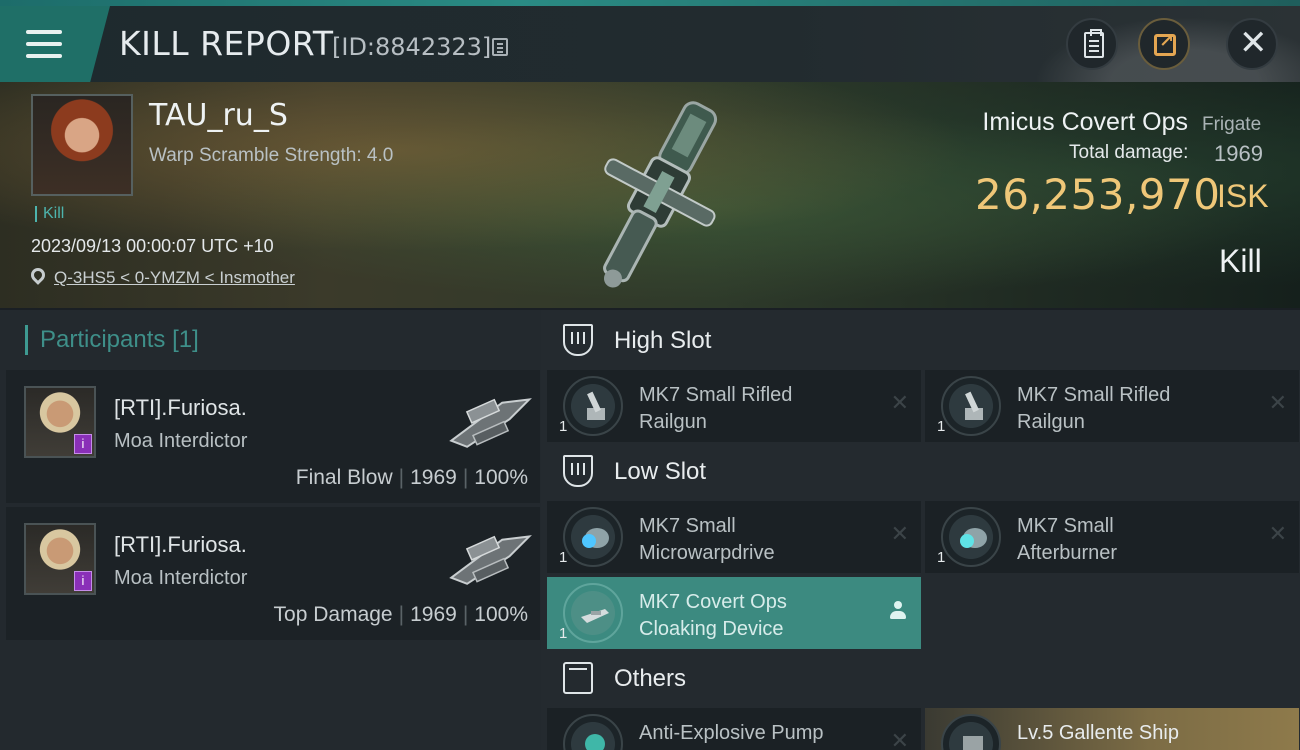 Image resolution: width=1300 pixels, height=750 pixels. Describe the element at coordinates (973, 538) in the screenshot. I see `afterburner-icon` at that location.